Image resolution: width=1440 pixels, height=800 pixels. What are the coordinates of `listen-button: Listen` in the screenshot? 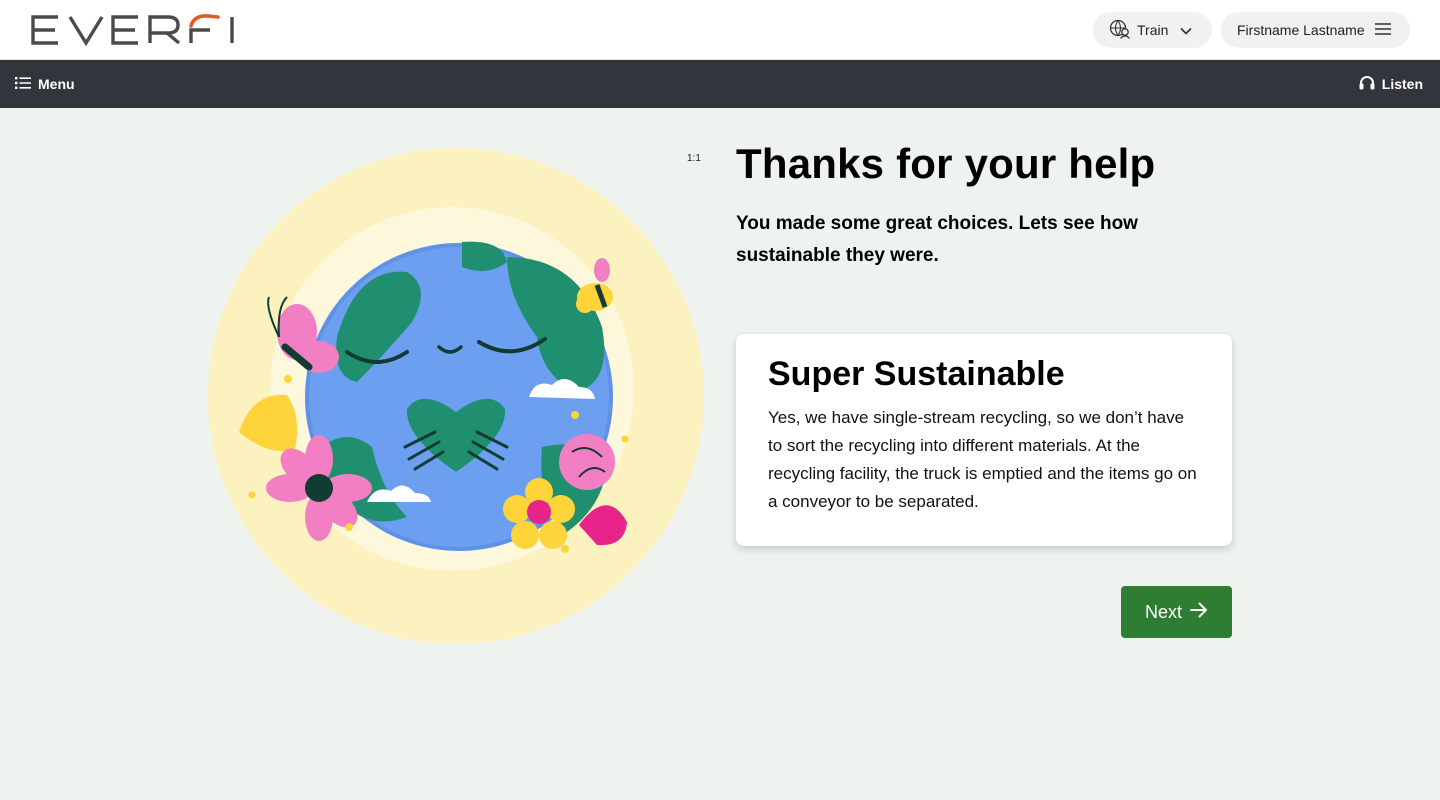 It's located at (1391, 84).